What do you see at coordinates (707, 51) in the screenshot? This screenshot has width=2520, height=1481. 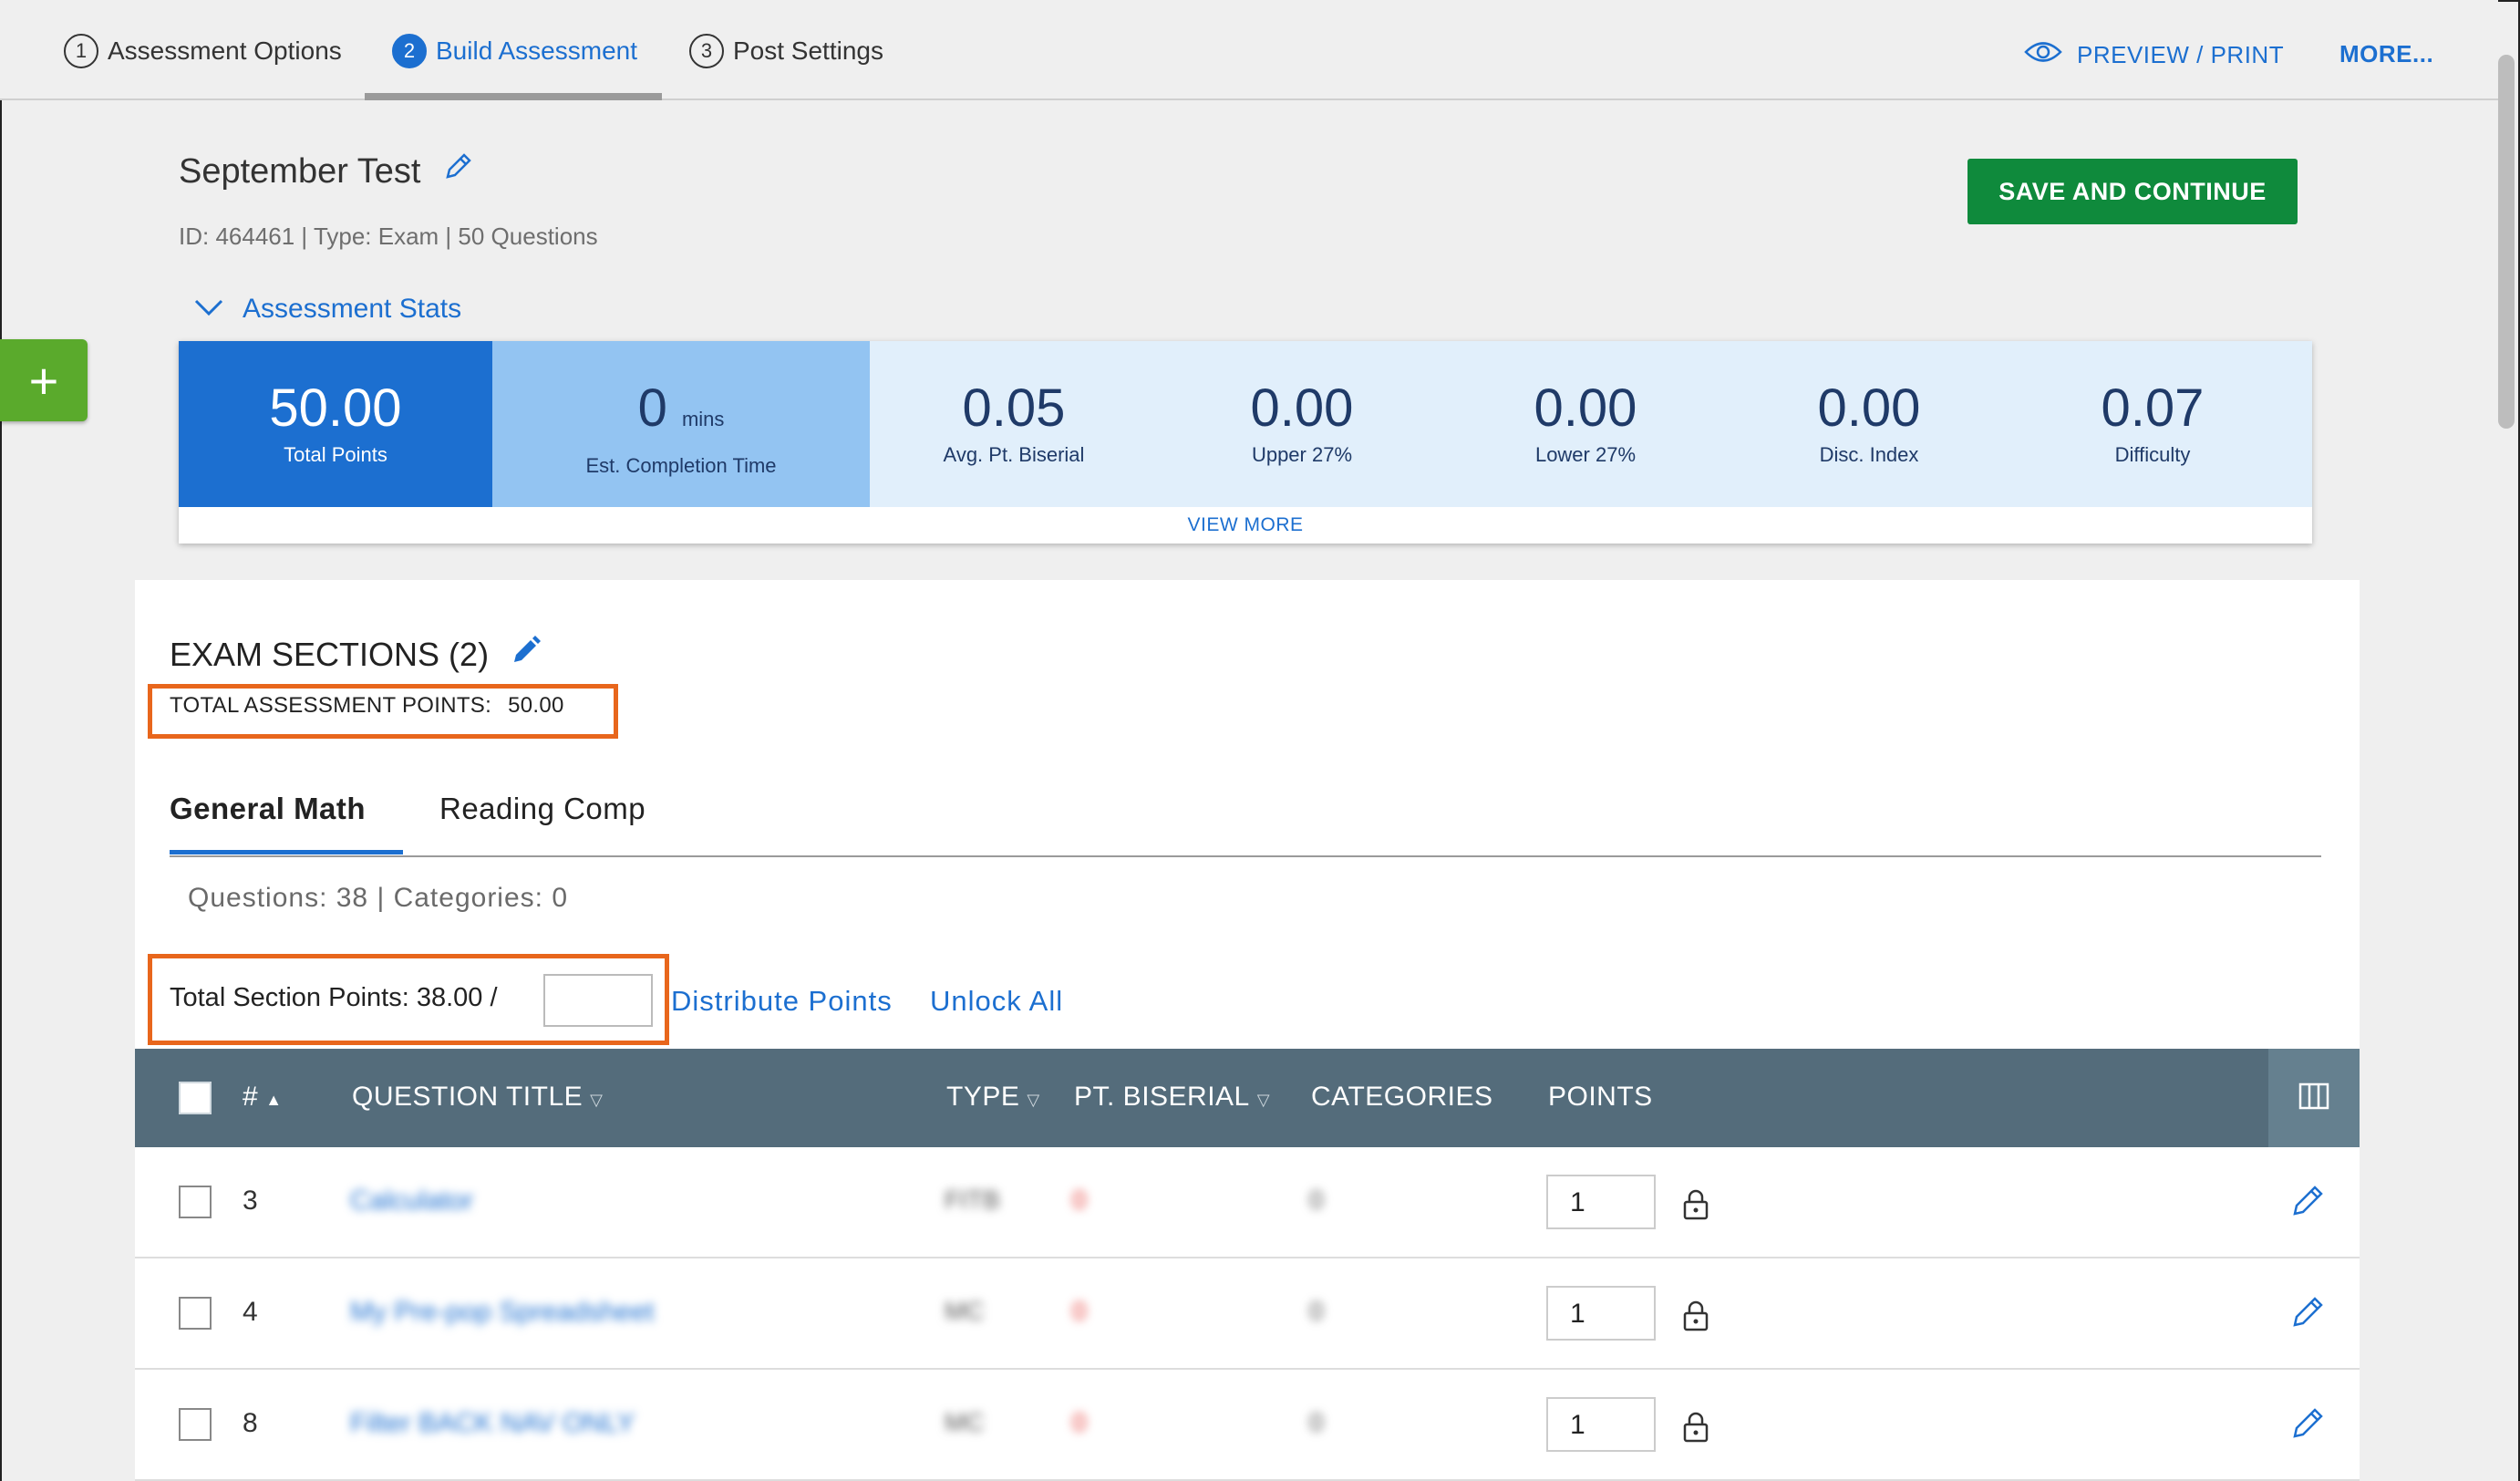 I see `step-number: 3` at bounding box center [707, 51].